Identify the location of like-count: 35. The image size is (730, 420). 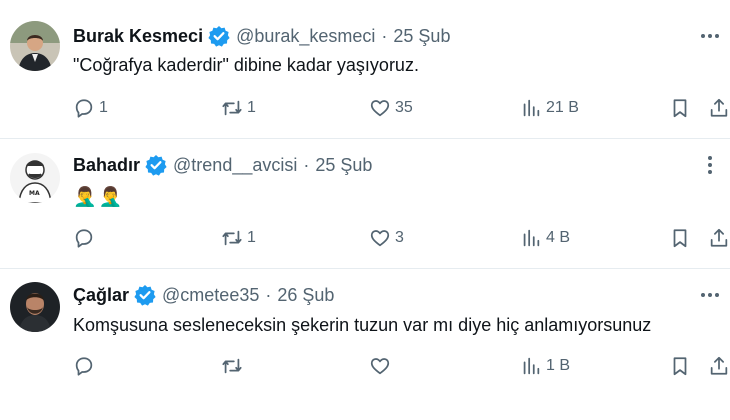
(404, 107).